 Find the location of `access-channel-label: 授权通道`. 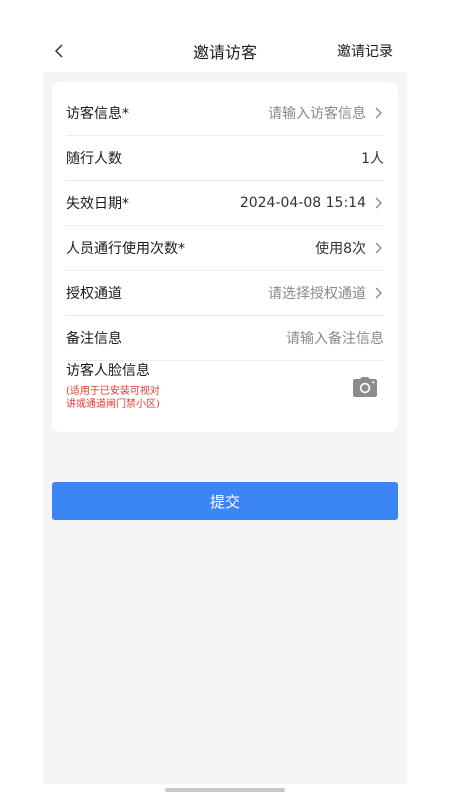

access-channel-label: 授权通道 is located at coordinates (94, 294).